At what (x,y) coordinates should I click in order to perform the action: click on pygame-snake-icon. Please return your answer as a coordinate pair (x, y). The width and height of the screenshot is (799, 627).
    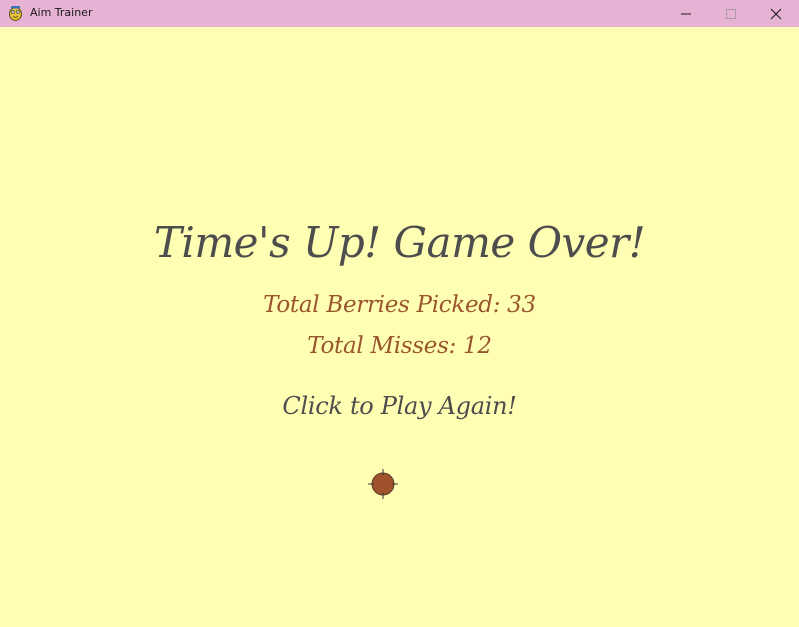
    Looking at the image, I should click on (15, 13).